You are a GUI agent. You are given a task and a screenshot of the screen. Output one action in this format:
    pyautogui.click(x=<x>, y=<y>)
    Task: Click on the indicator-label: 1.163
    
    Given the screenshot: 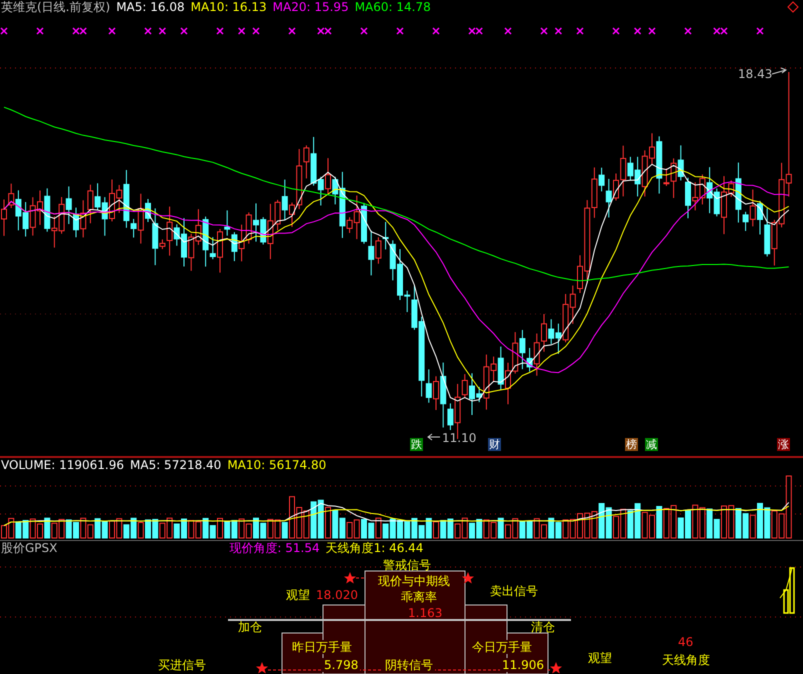 What is the action you would take?
    pyautogui.click(x=425, y=613)
    